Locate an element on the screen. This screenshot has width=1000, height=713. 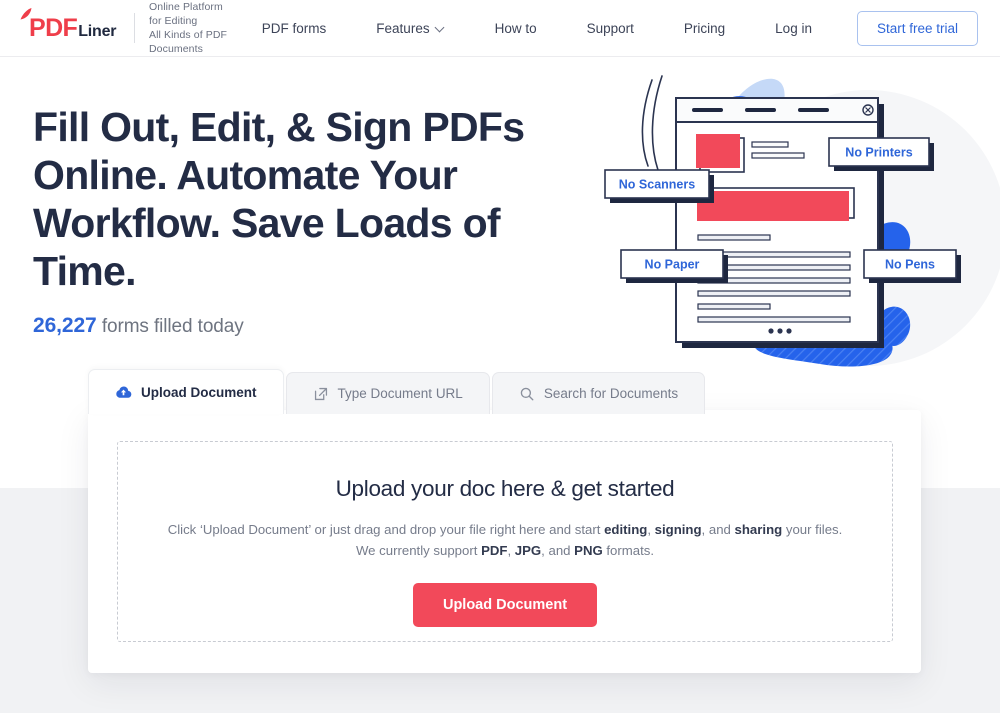
nav-label: Support is located at coordinates (610, 28).